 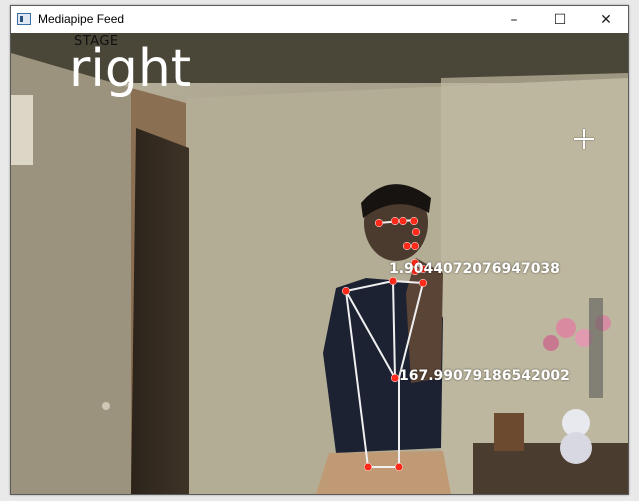 I want to click on minimize-button: –, so click(x=514, y=19).